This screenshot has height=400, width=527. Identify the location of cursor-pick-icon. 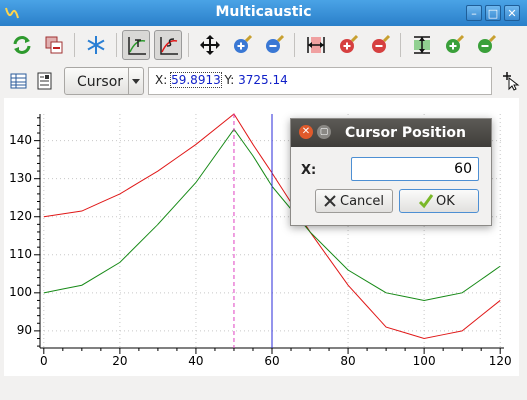
(511, 81).